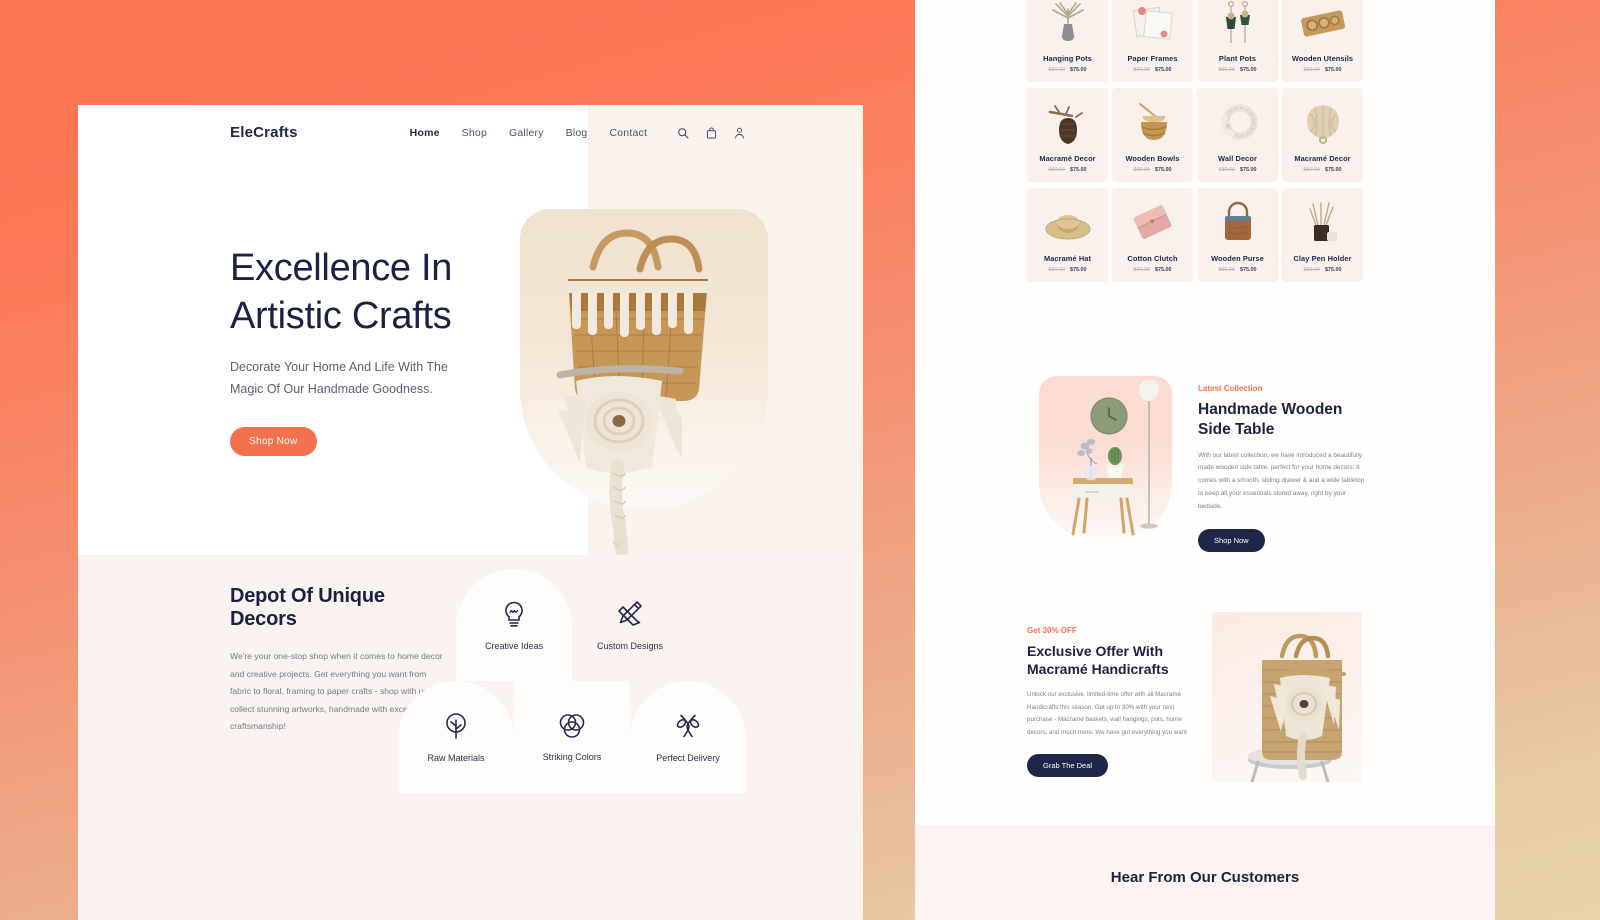 The image size is (1600, 920). I want to click on feature-card-raw-materials: Raw Materials, so click(456, 737).